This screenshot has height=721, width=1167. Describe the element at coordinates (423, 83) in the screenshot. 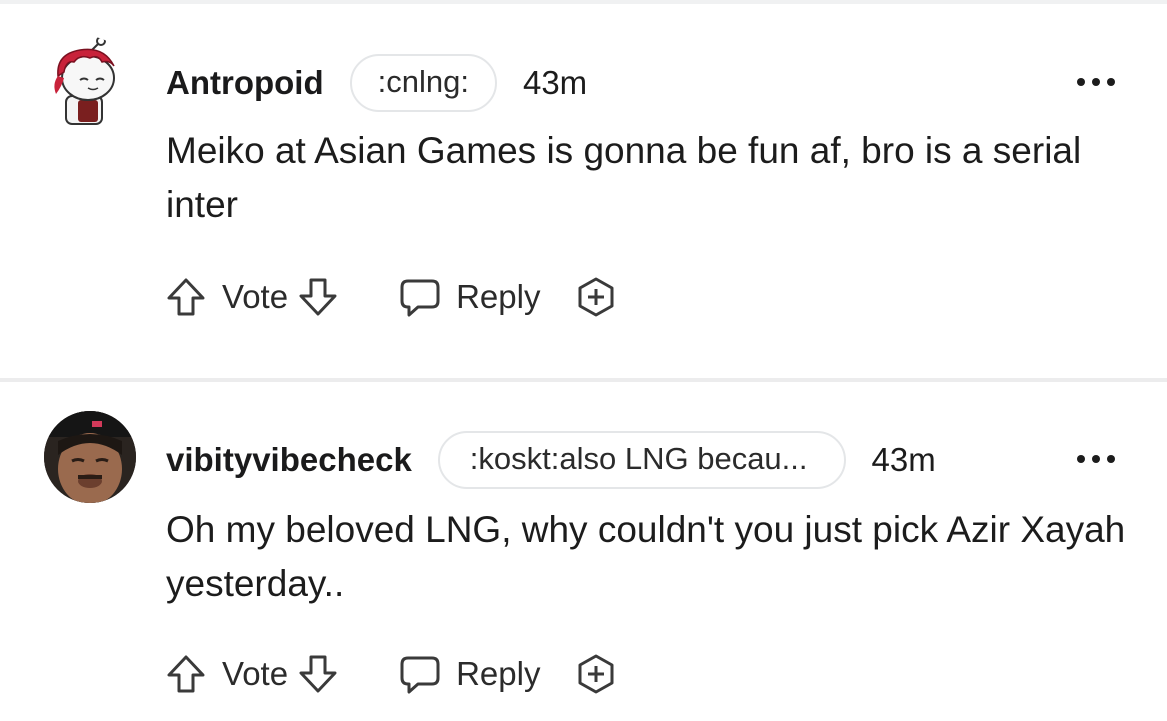

I see `user-flair: :cnlng:` at that location.